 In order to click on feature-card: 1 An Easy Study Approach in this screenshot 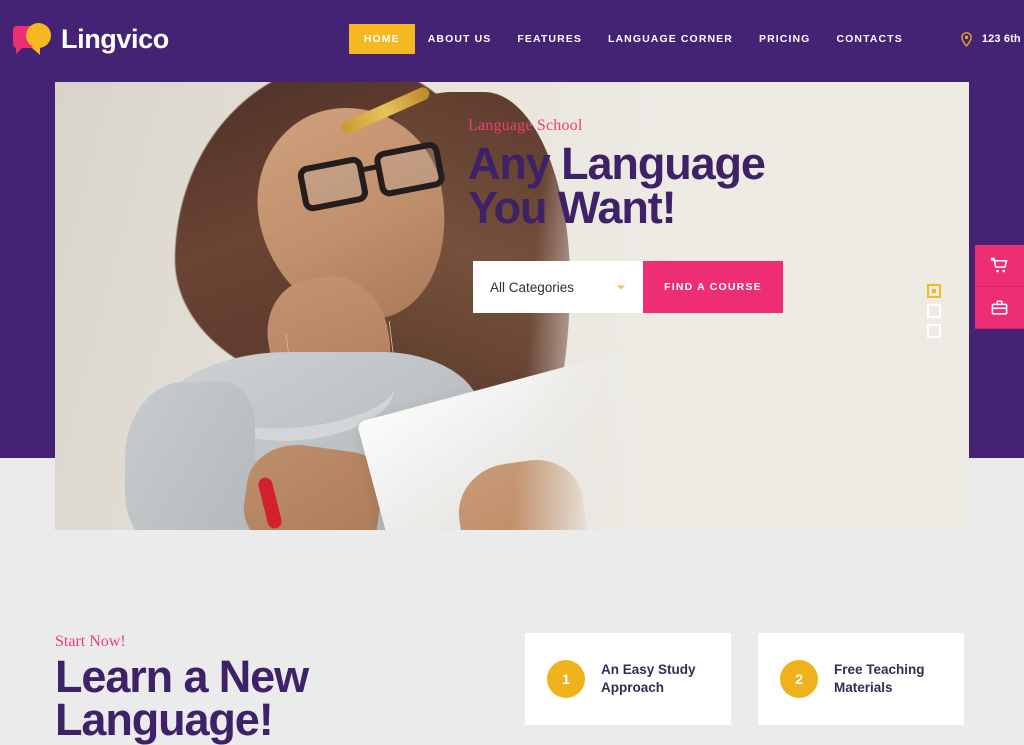, I will do `click(628, 679)`.